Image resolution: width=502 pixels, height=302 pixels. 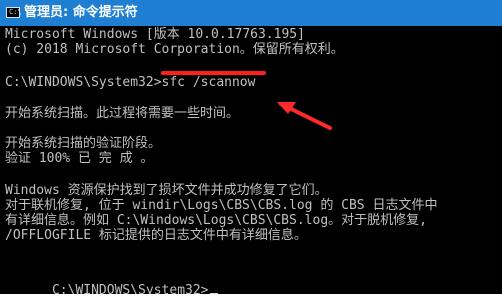 What do you see at coordinates (155, 34) in the screenshot?
I see `console-line: Microsoft Windows [版本 10.0.17763.195]` at bounding box center [155, 34].